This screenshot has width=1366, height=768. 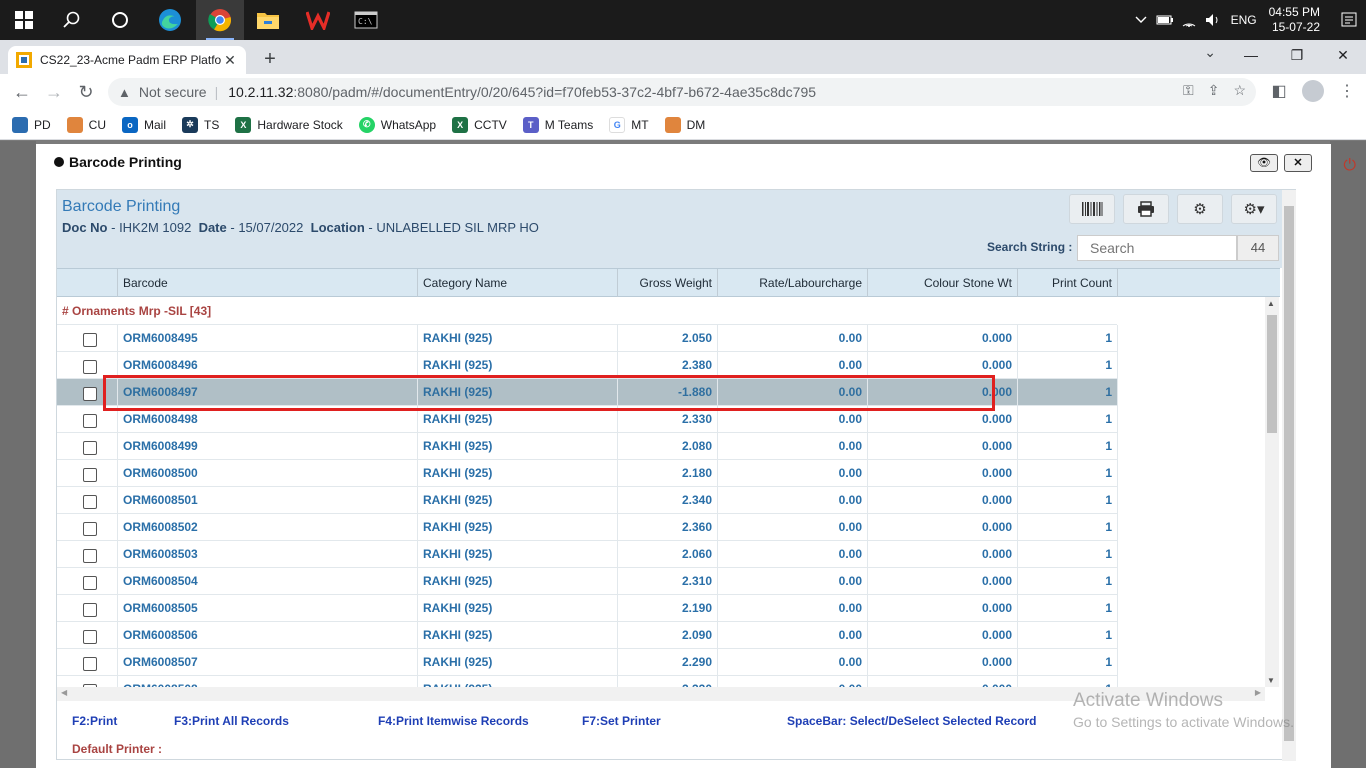 I want to click on search-icon, so click(x=72, y=20).